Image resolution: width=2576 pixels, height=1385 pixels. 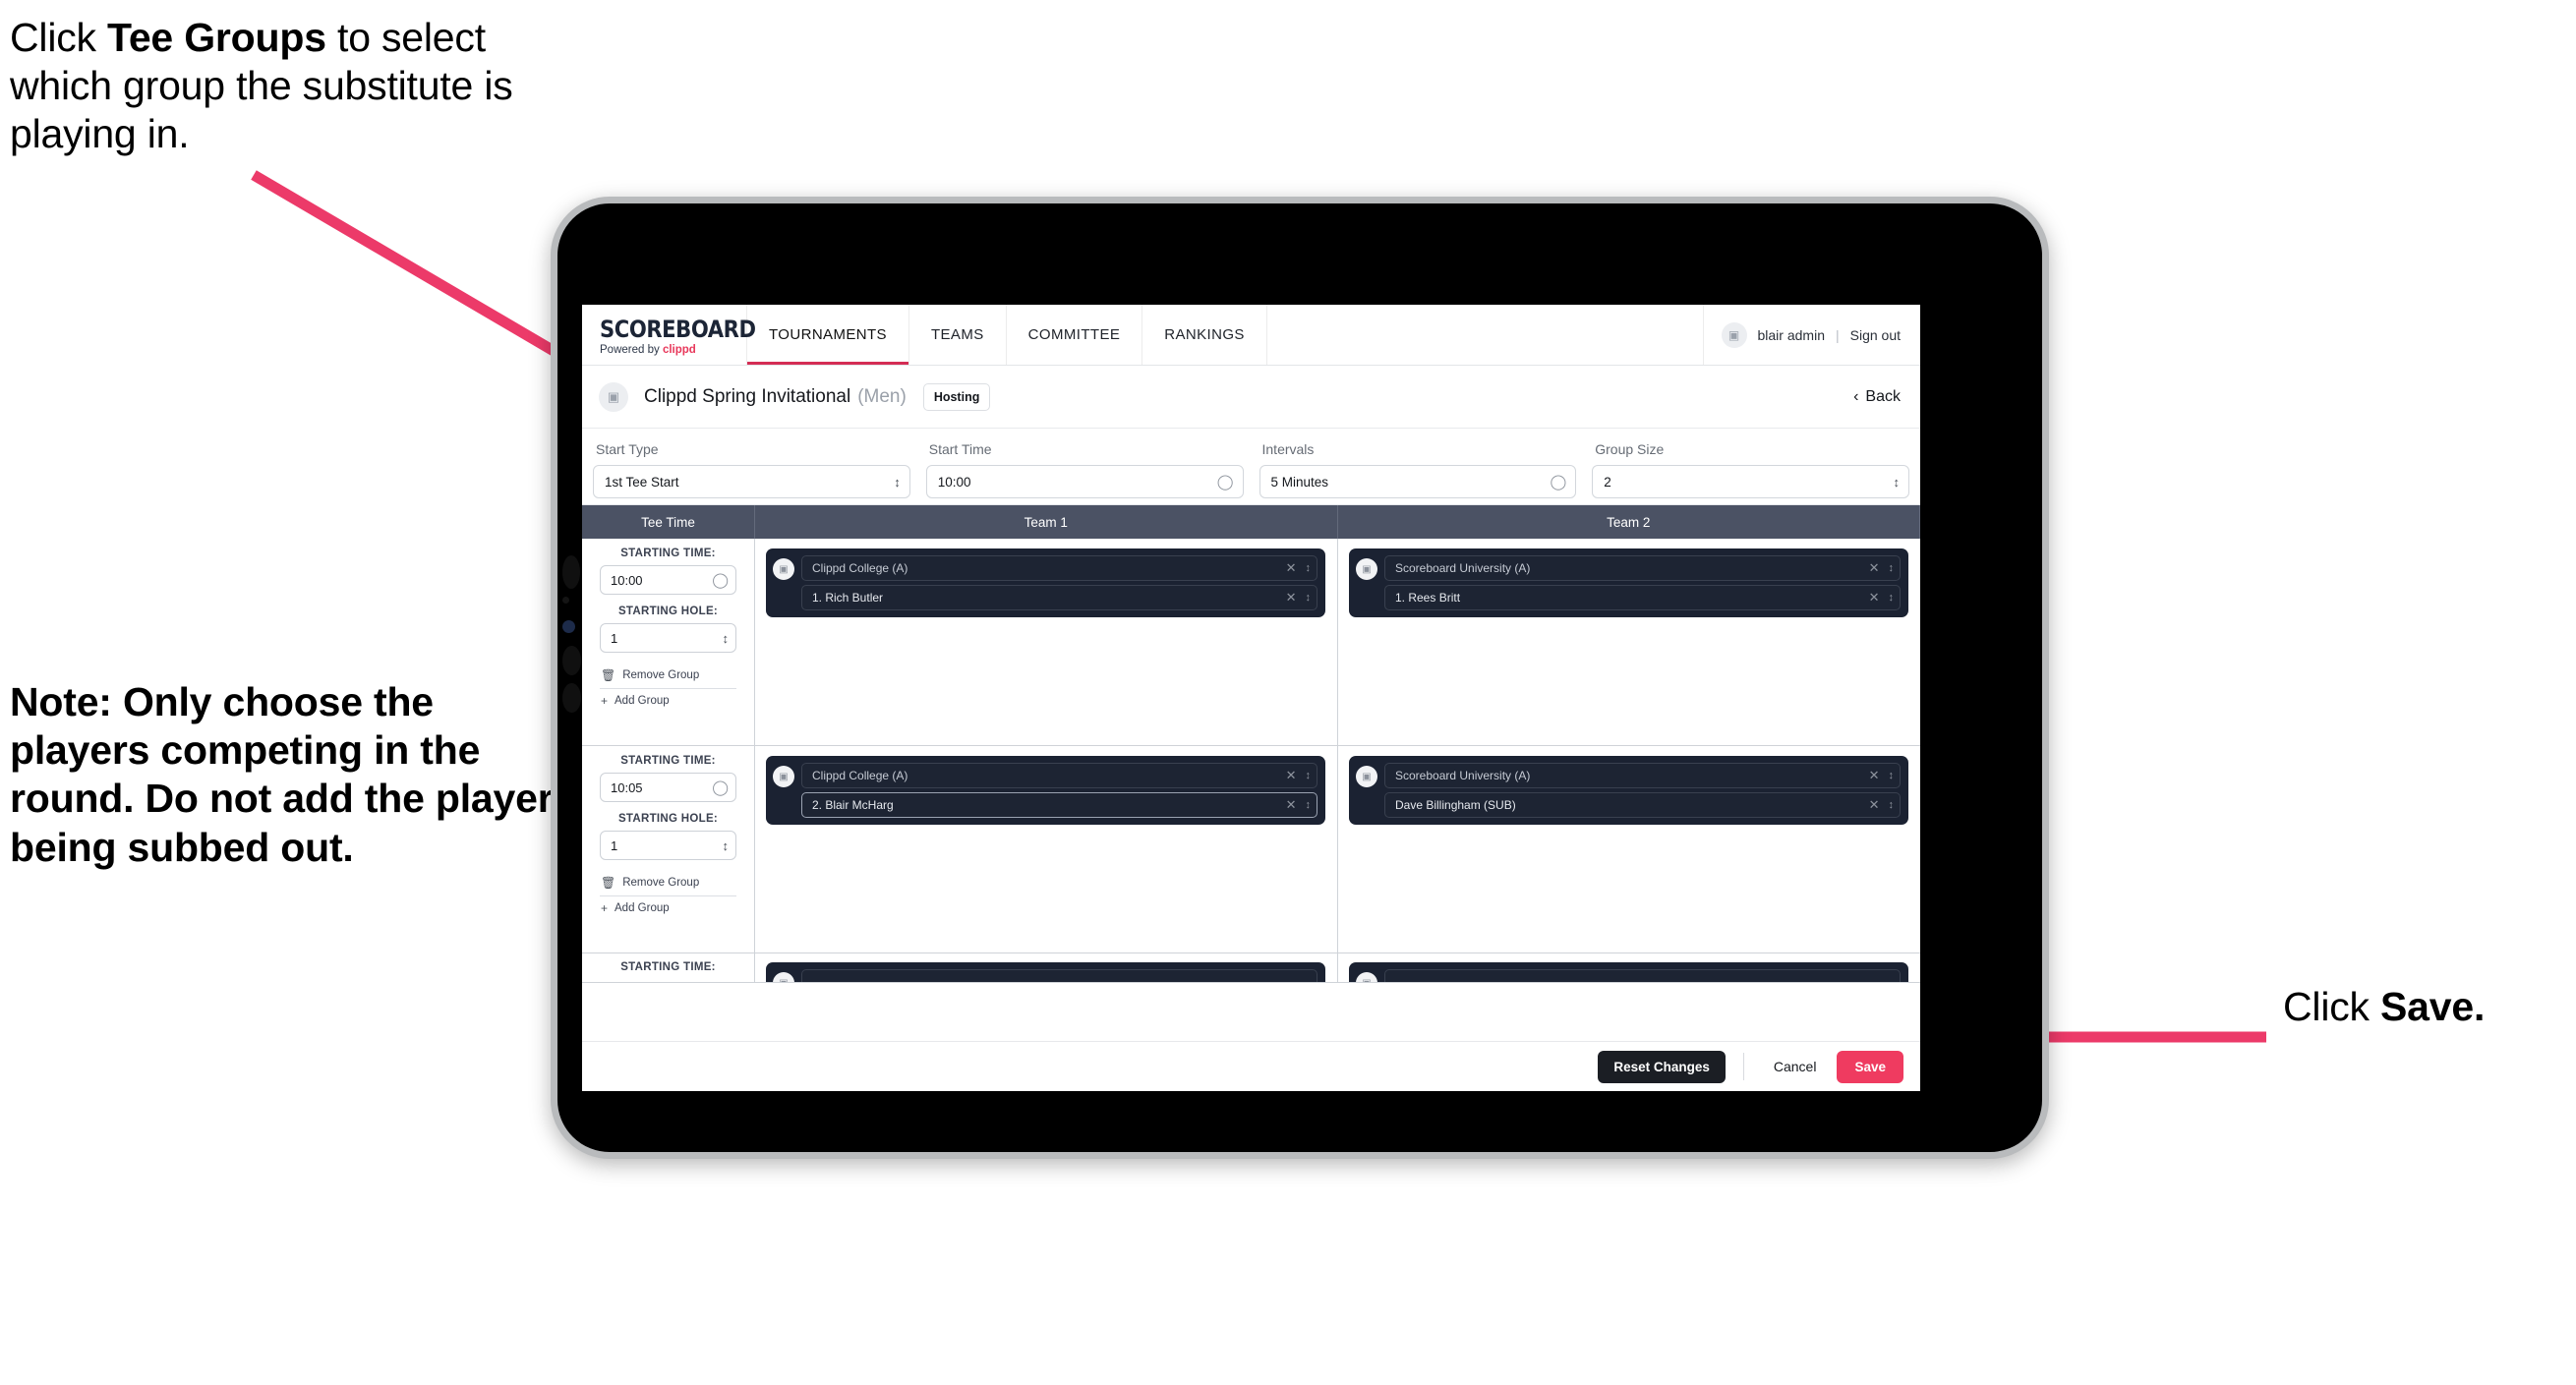 I want to click on tab-teams: TEAMS, so click(x=958, y=335).